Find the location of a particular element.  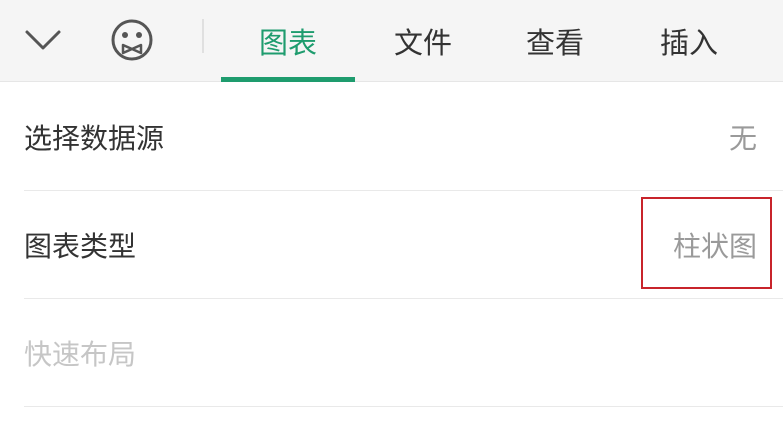

tab-file-label: 文件 is located at coordinates (422, 43).